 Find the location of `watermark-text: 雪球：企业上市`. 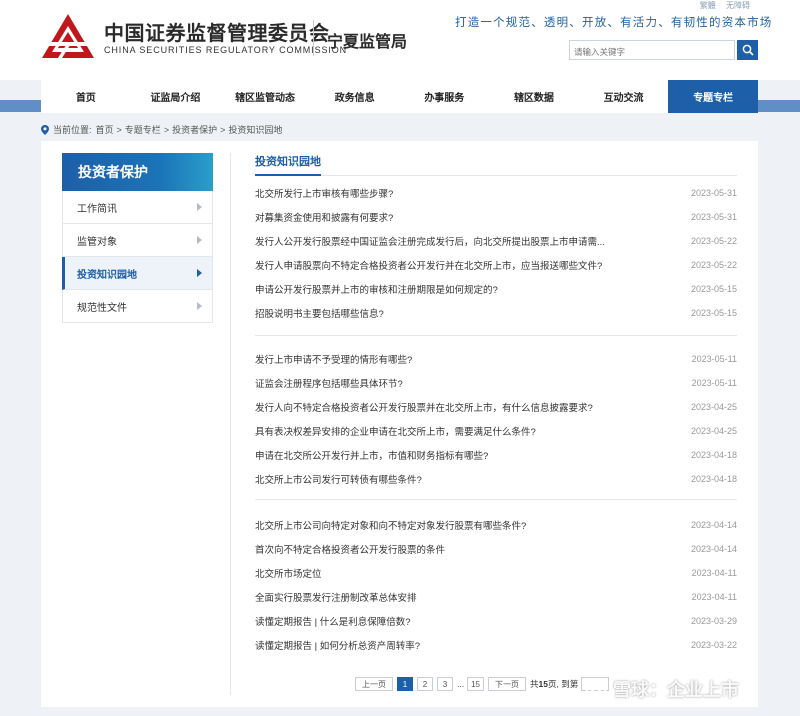

watermark-text: 雪球：企业上市 is located at coordinates (676, 690).